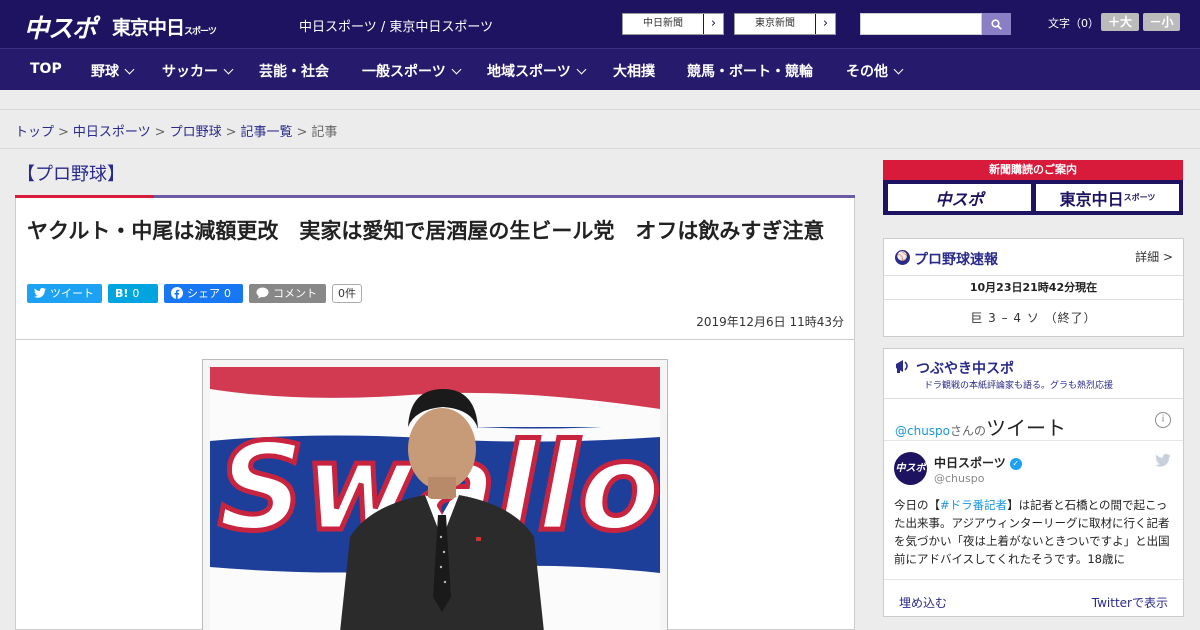 The image size is (1200, 630). Describe the element at coordinates (1033, 318) in the screenshot. I see `score-line: 巨 3 – 4 ソ （終了）` at that location.